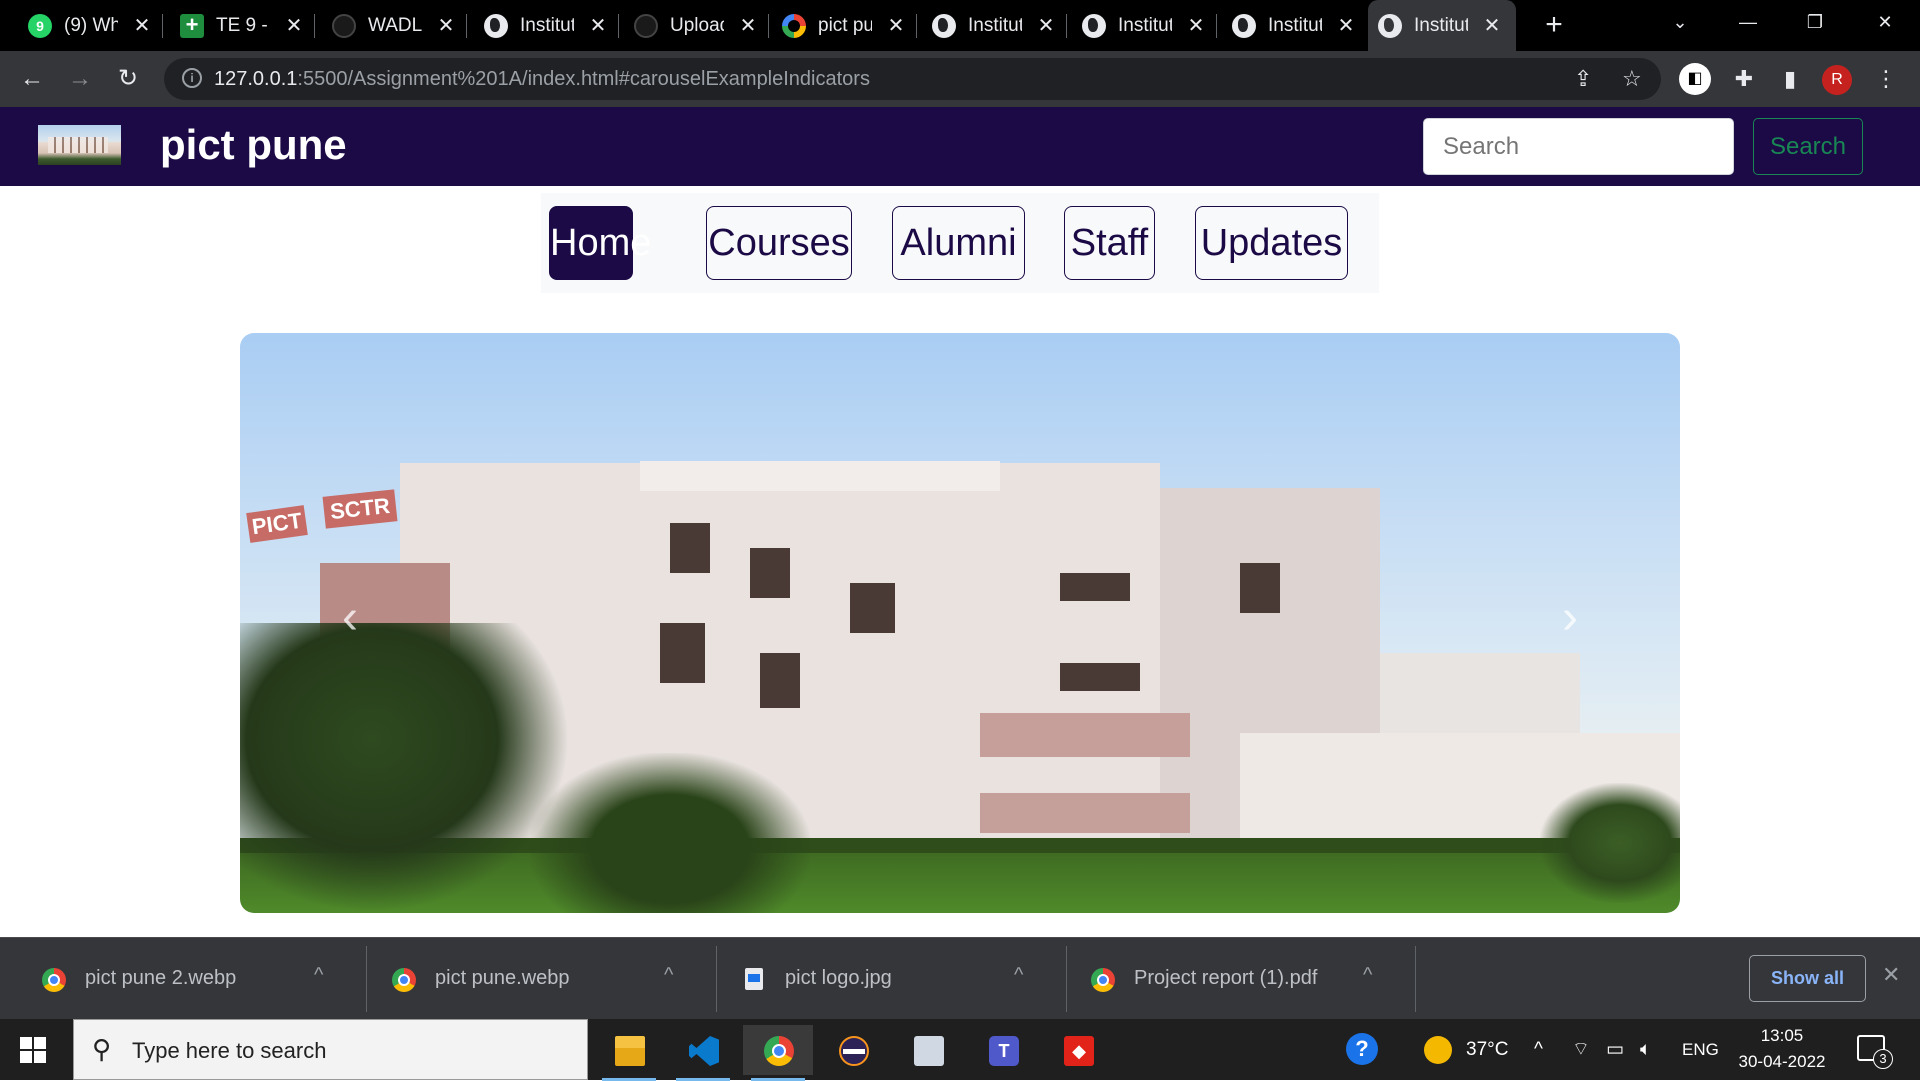  Describe the element at coordinates (794, 25) in the screenshot. I see `google-icon` at that location.